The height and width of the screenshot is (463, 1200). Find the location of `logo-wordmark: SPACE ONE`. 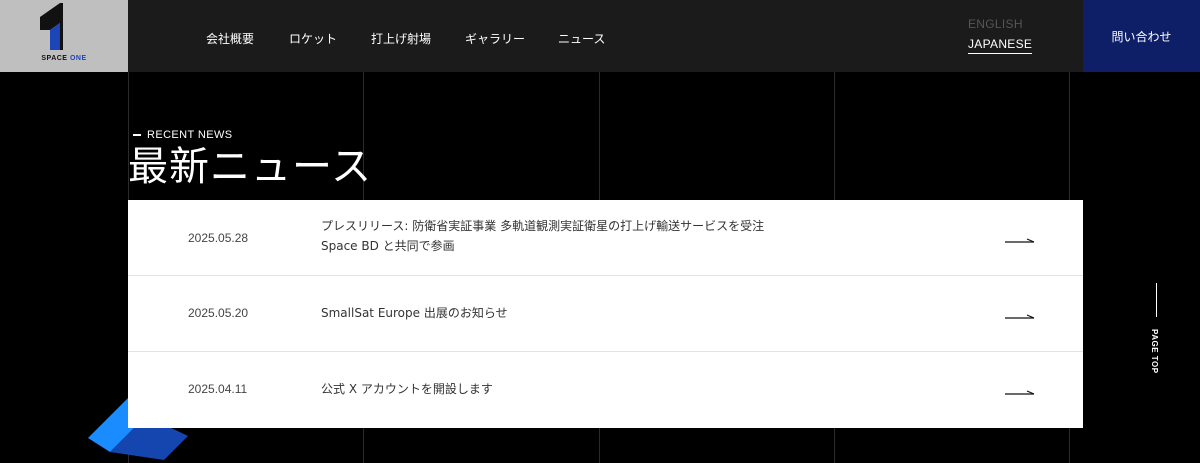

logo-wordmark: SPACE ONE is located at coordinates (64, 58).